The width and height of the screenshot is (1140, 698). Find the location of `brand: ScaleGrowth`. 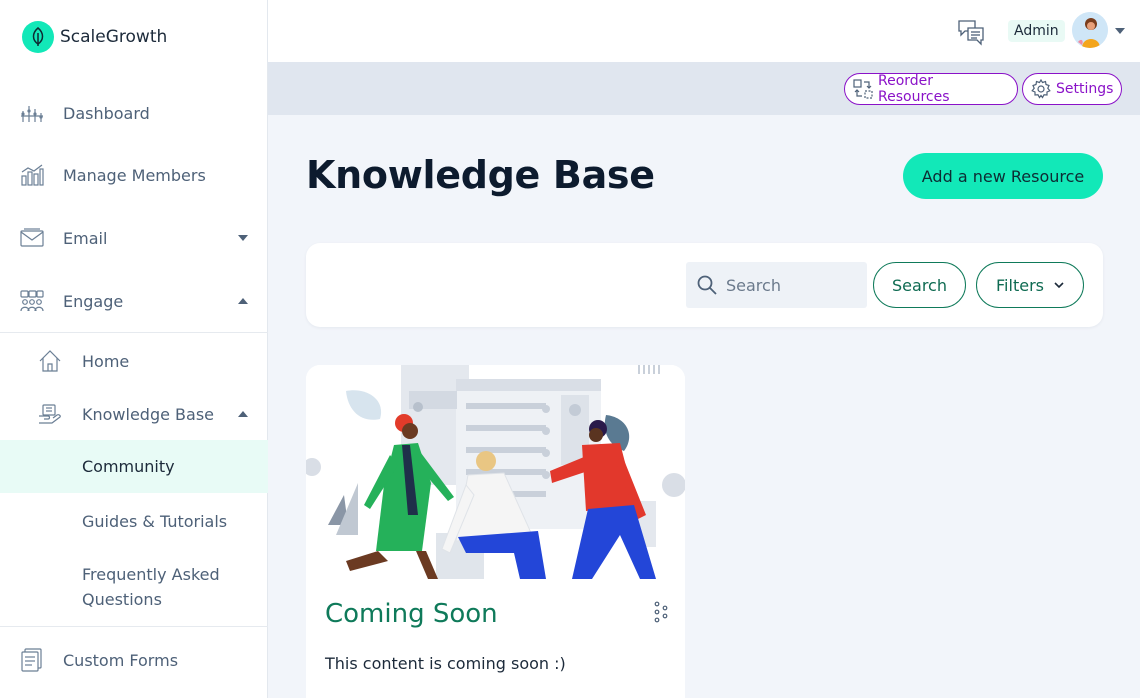

brand: ScaleGrowth is located at coordinates (94, 37).